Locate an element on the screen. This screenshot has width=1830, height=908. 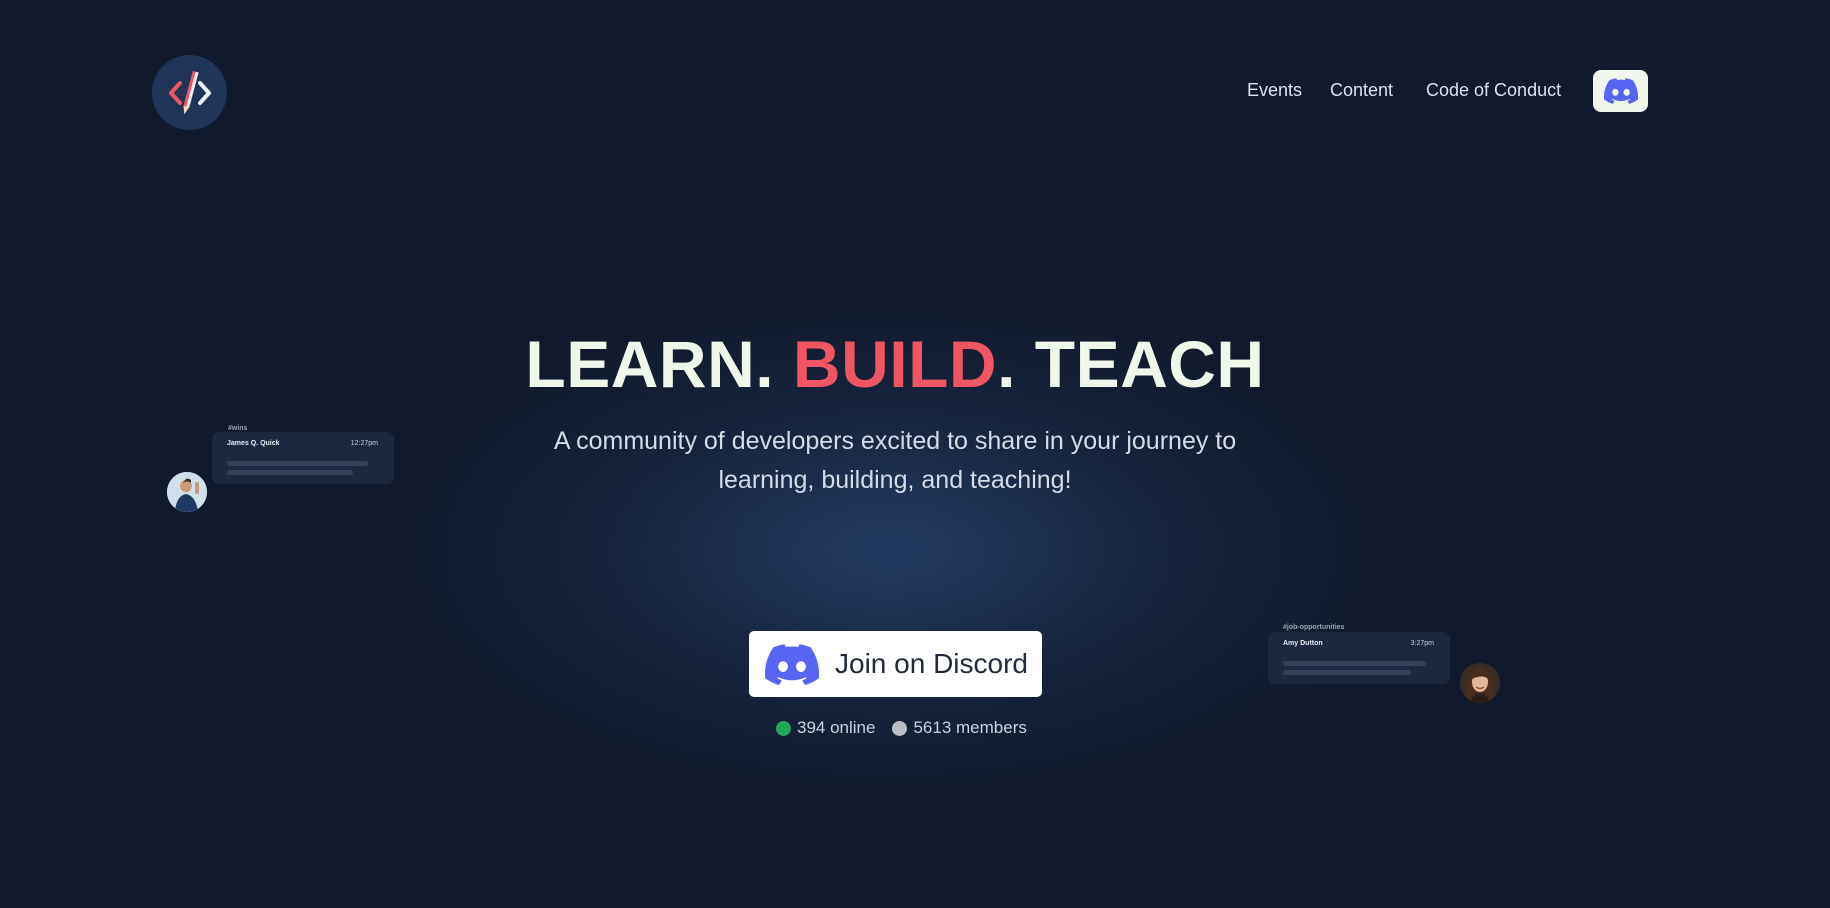
nav-discord-button is located at coordinates (1620, 91).